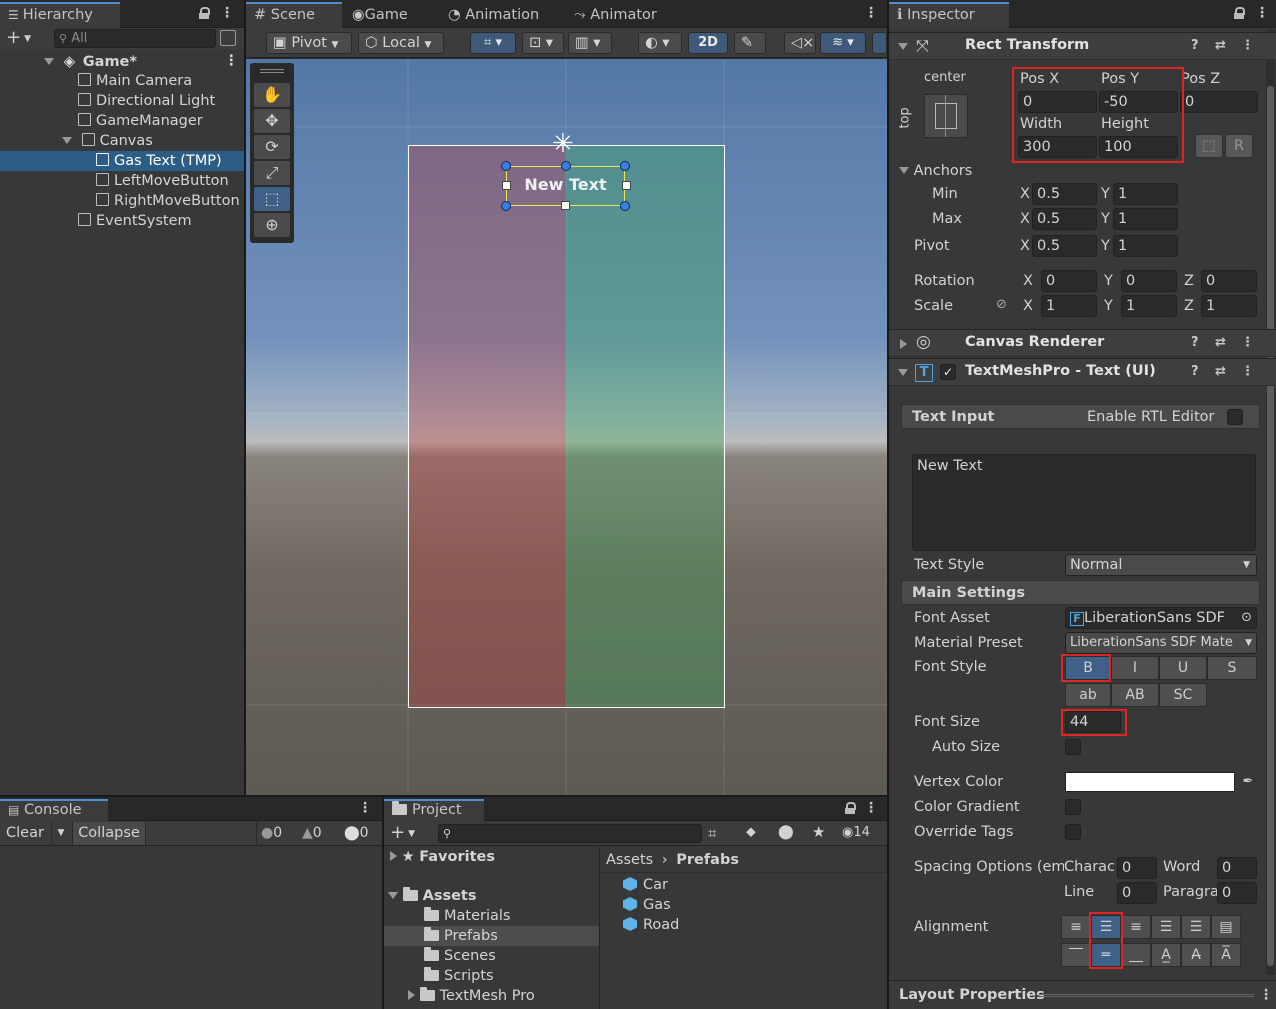  What do you see at coordinates (1073, 747) in the screenshot?
I see `auto-size-checkbox` at bounding box center [1073, 747].